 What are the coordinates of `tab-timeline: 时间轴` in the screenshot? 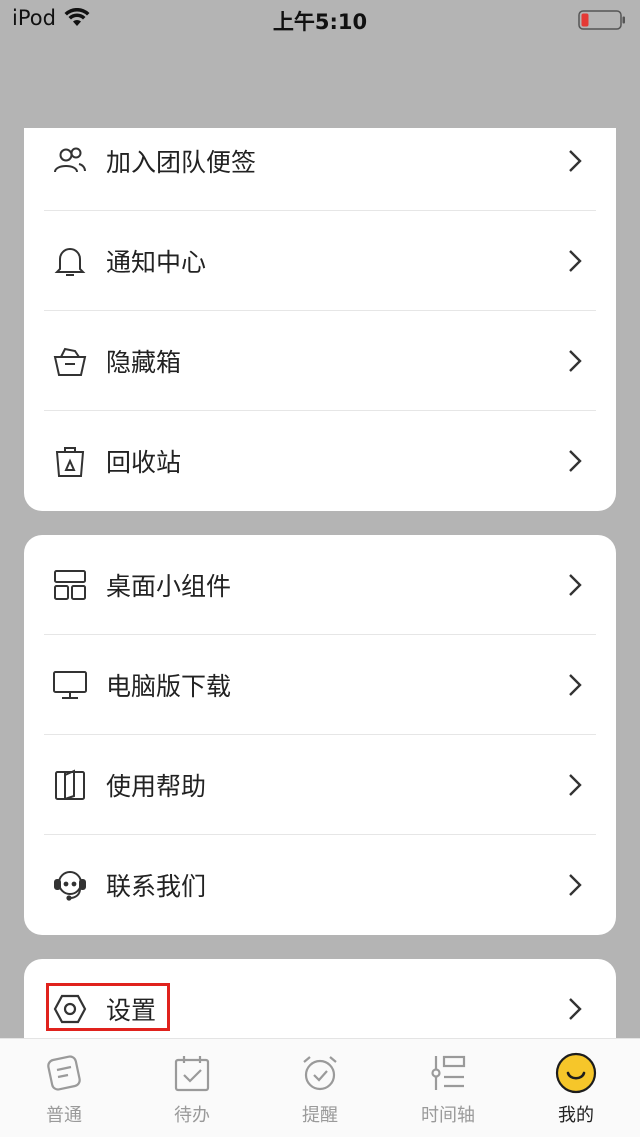 It's located at (448, 1088).